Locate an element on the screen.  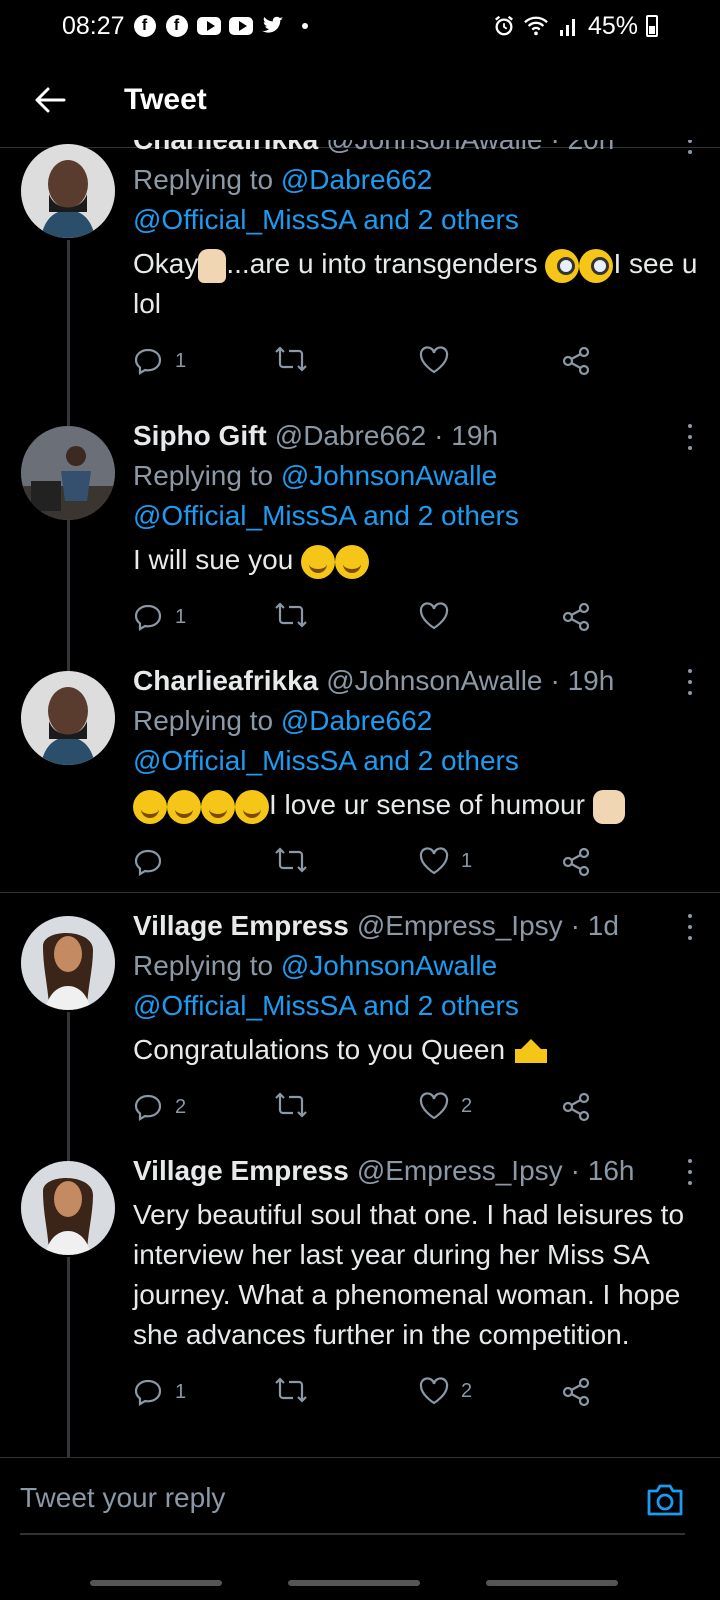
share-icon is located at coordinates (576, 1107).